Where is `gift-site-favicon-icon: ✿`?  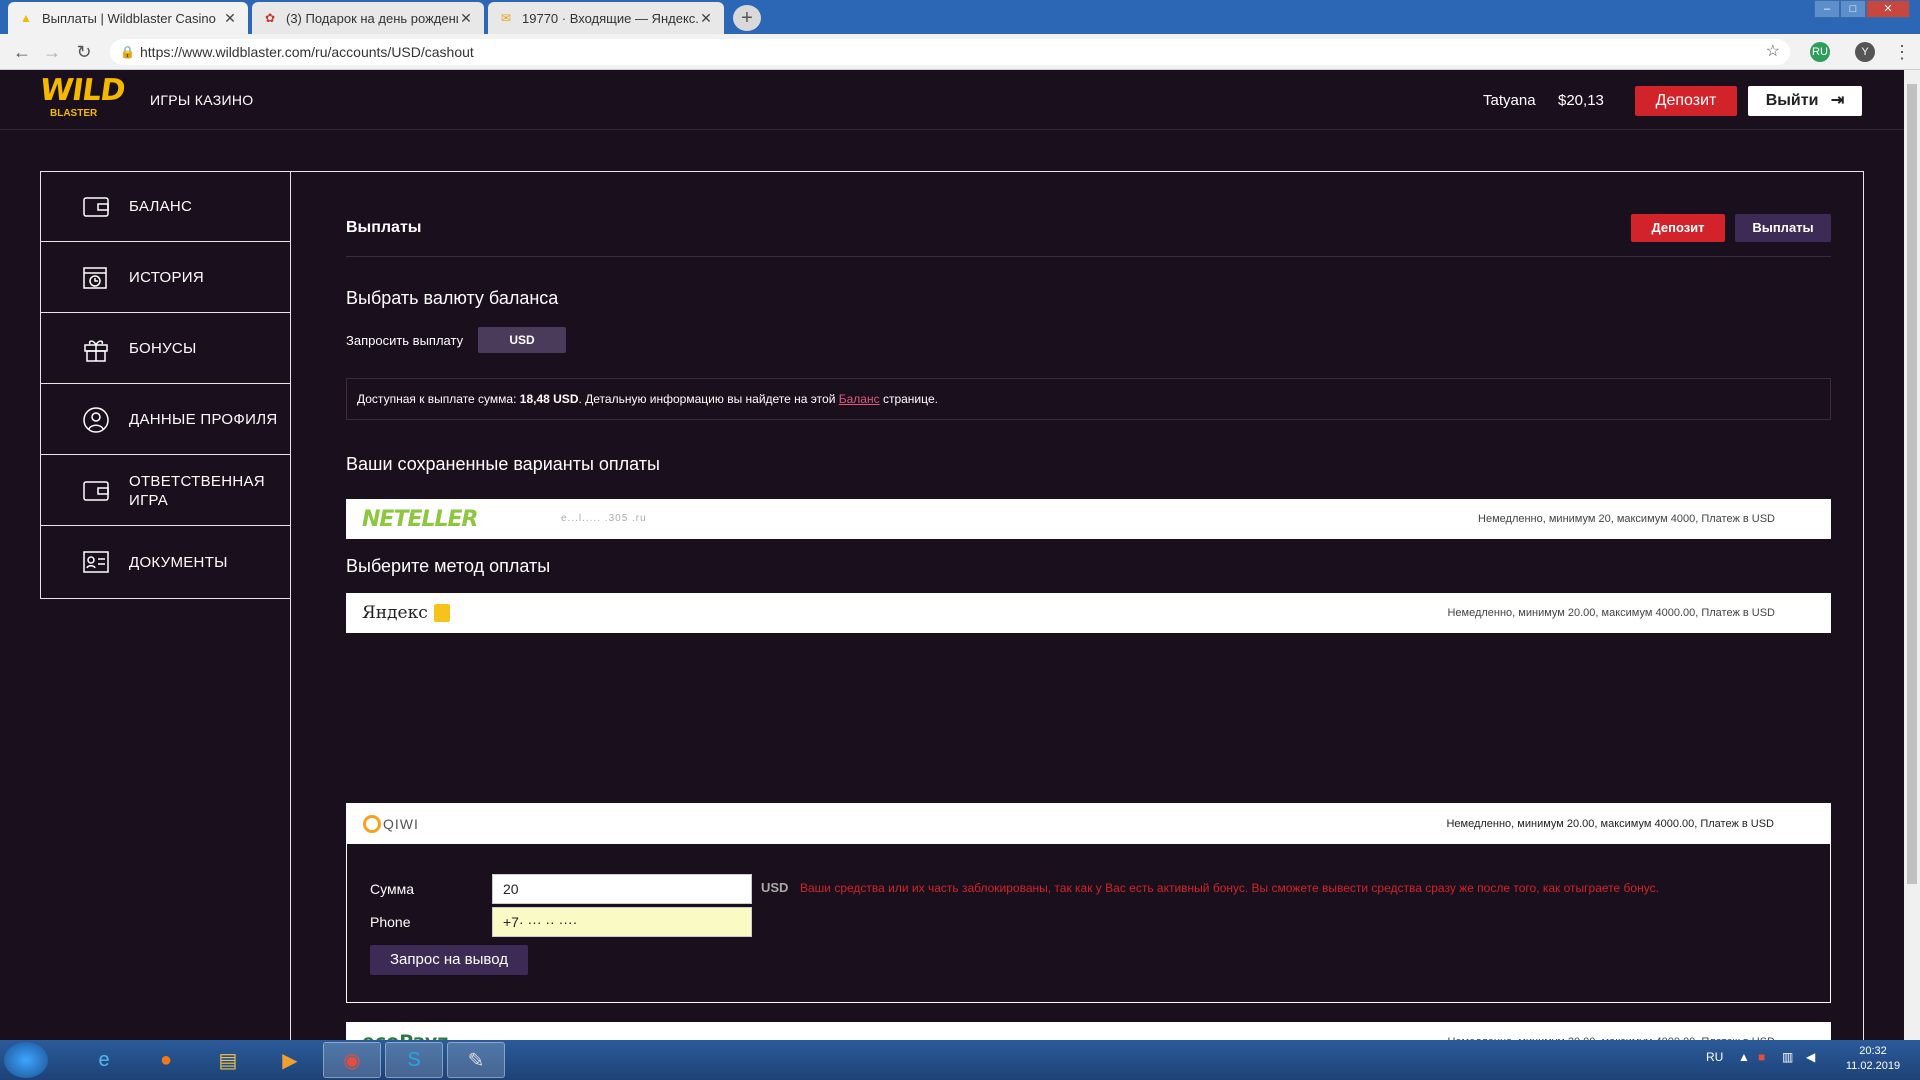 gift-site-favicon-icon: ✿ is located at coordinates (270, 18).